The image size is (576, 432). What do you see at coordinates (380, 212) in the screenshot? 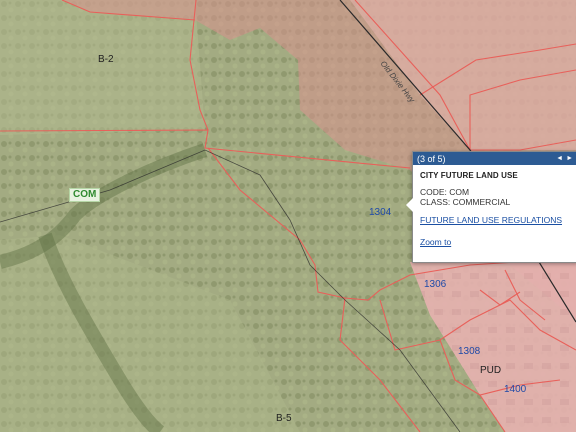
I see `parcel-label-1304: 1304` at bounding box center [380, 212].